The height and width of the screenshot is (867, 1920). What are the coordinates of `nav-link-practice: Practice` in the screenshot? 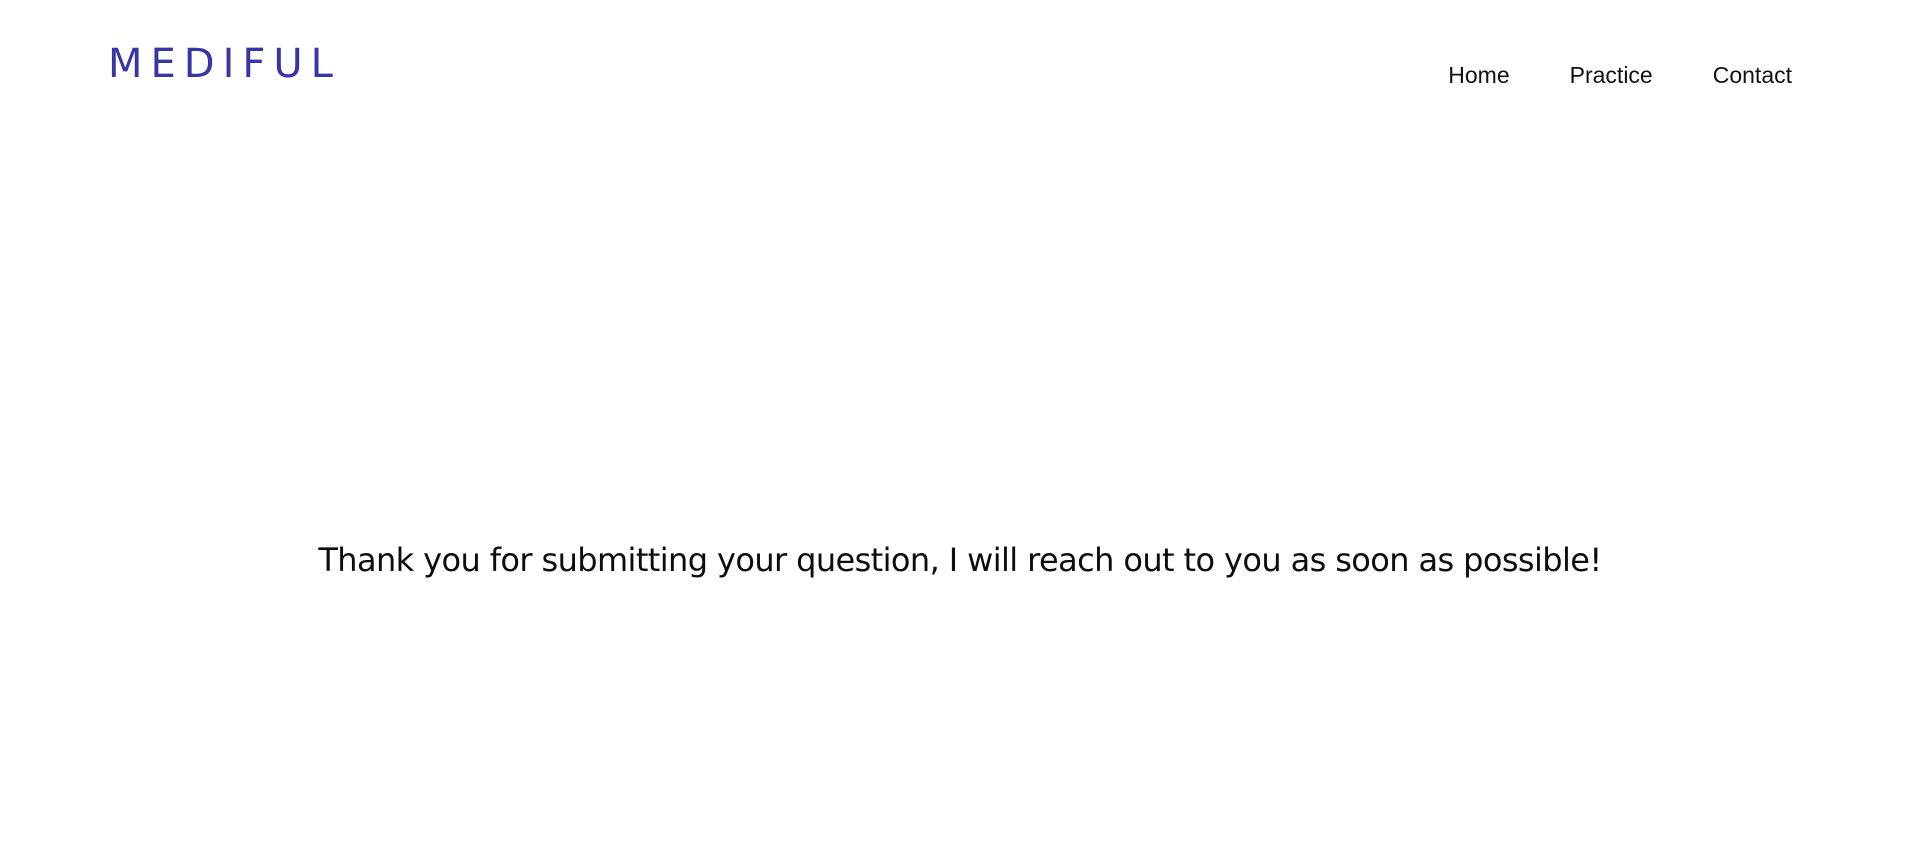 It's located at (1611, 75).